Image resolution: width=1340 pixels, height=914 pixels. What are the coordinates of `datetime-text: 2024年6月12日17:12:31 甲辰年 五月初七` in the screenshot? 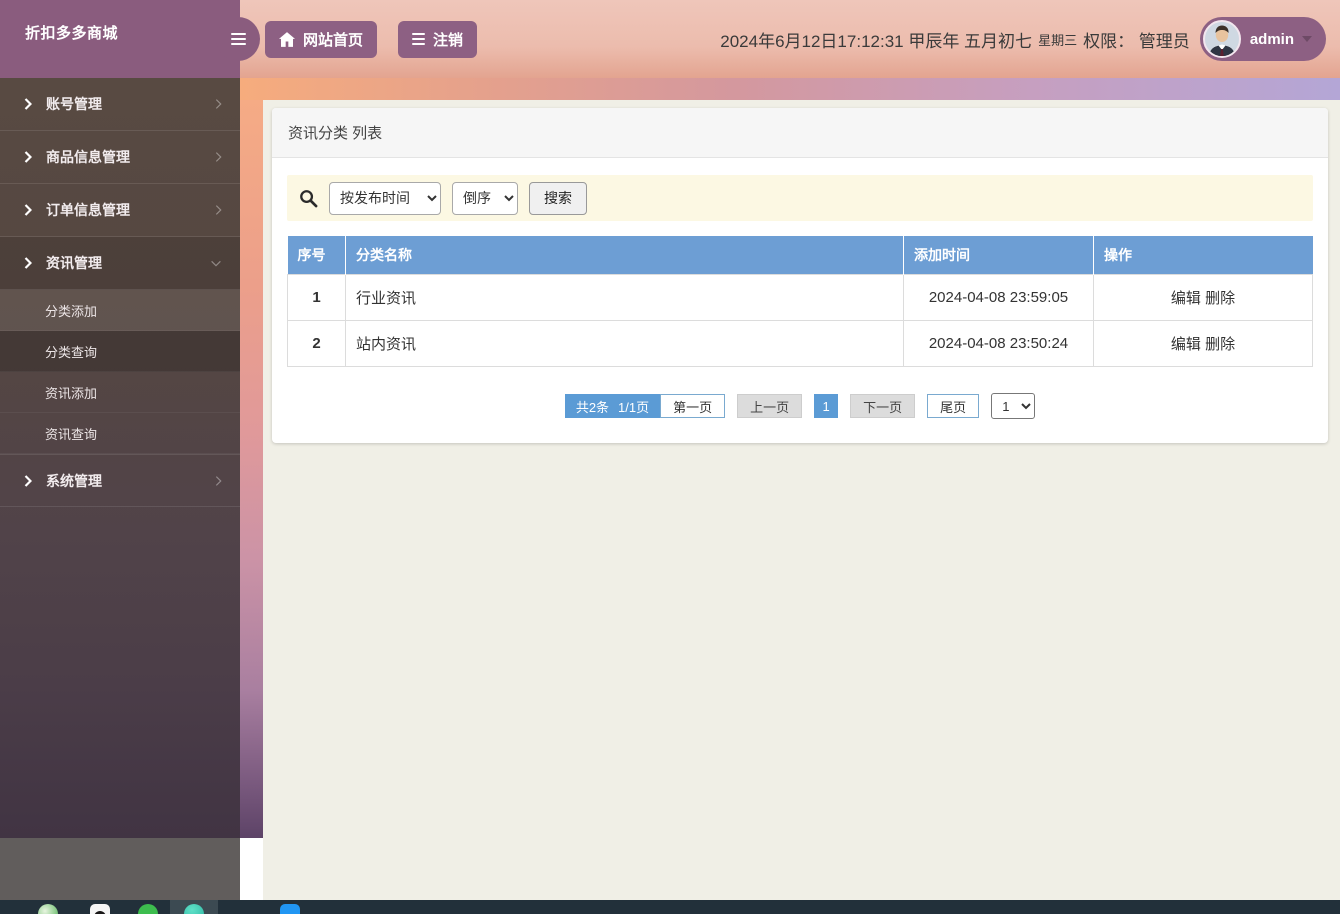 It's located at (876, 41).